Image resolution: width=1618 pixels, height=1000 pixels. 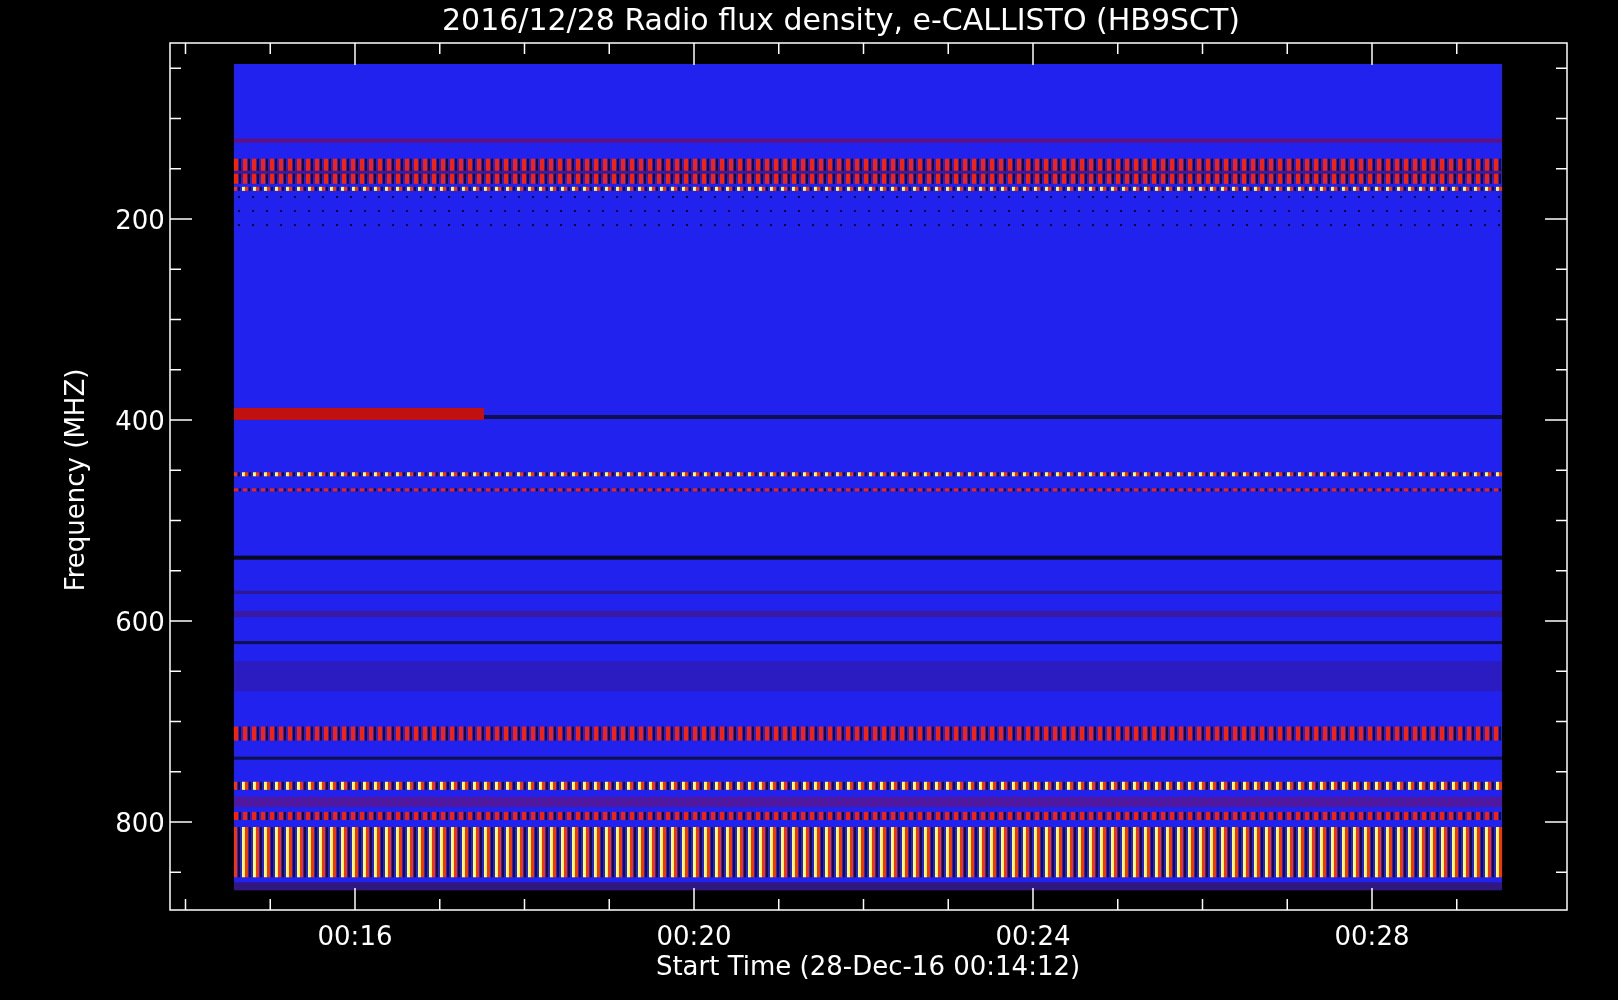 What do you see at coordinates (1033, 936) in the screenshot?
I see `x-tick-label: 00:24` at bounding box center [1033, 936].